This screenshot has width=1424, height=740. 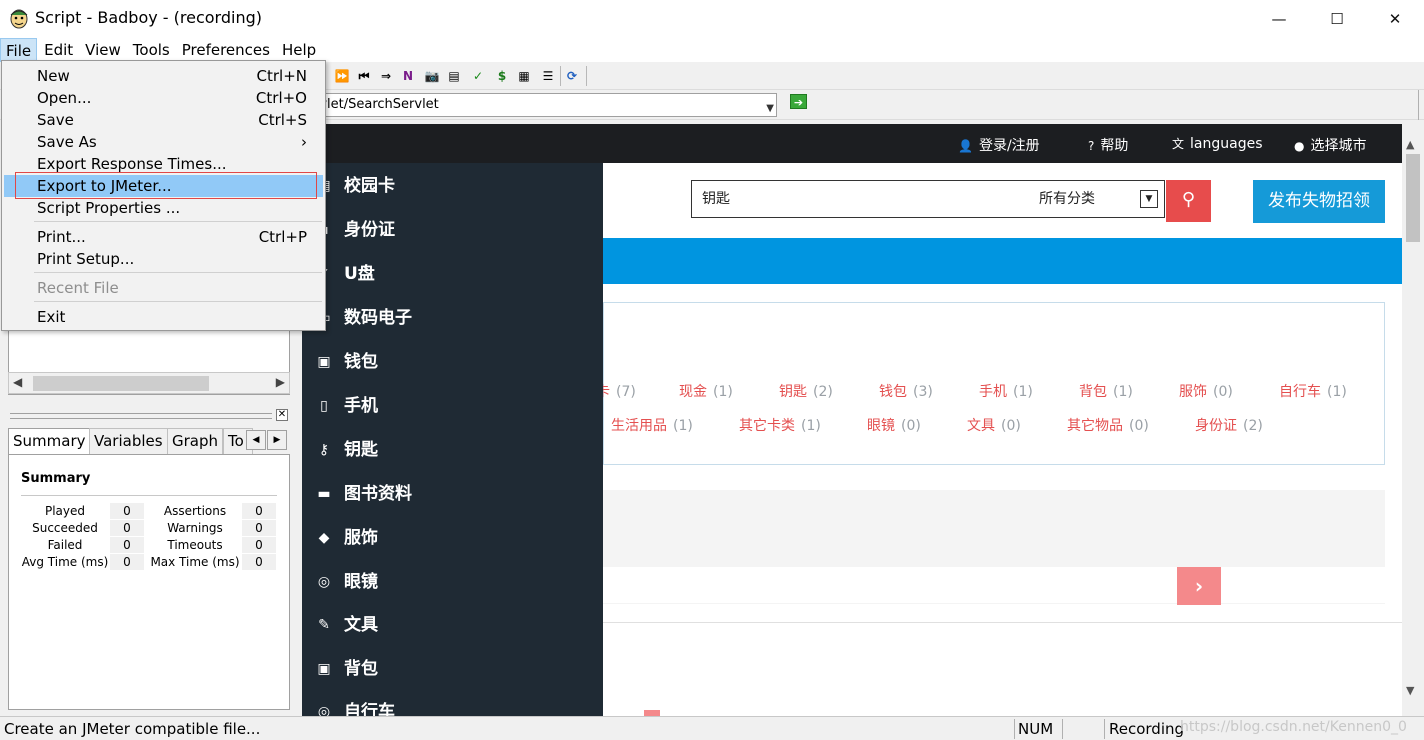 What do you see at coordinates (277, 440) in the screenshot?
I see `tab-scroll-right-icon: ▶` at bounding box center [277, 440].